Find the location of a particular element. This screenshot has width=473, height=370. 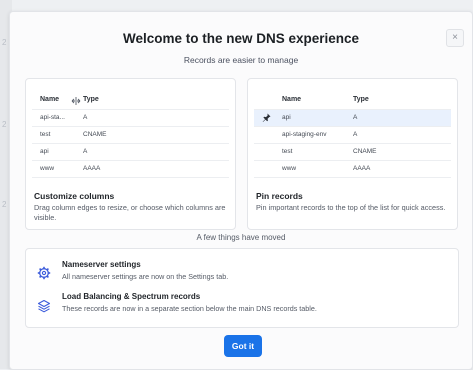

close-button: × is located at coordinates (455, 38).